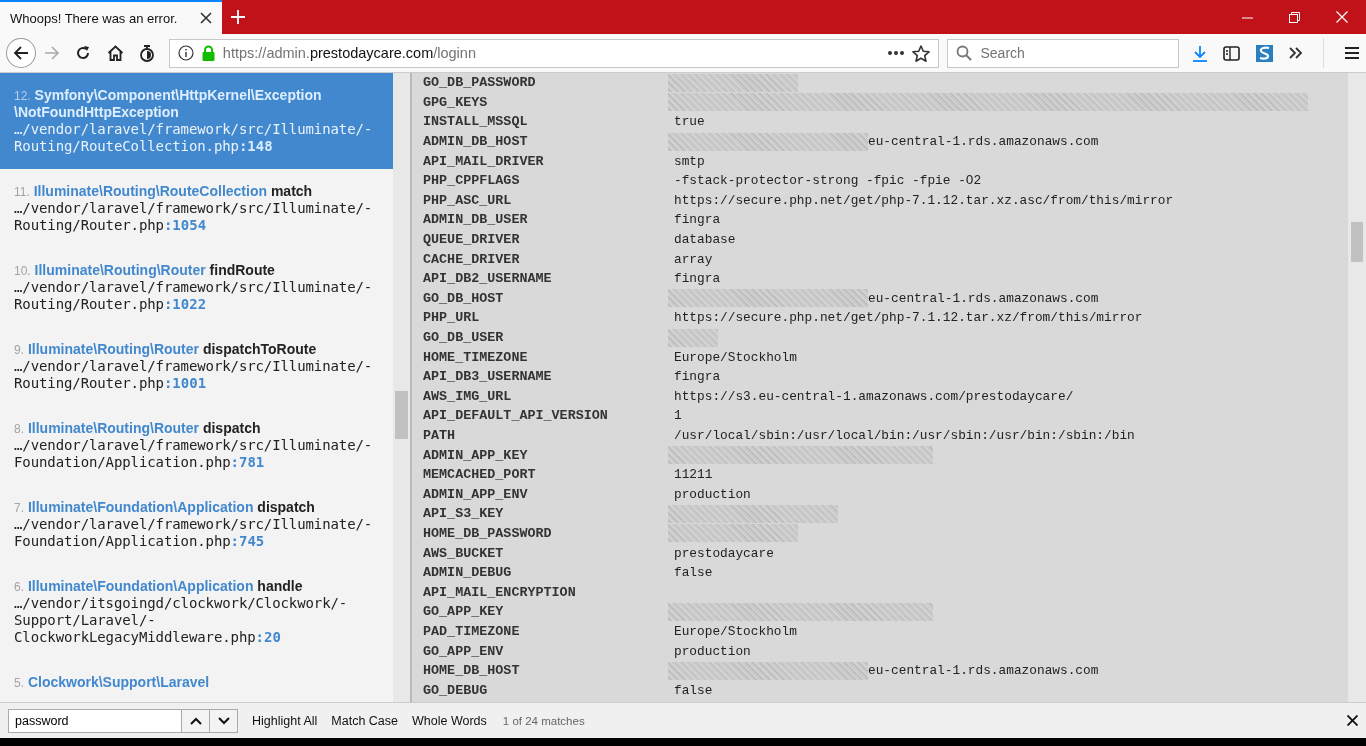  Describe the element at coordinates (19, 350) in the screenshot. I see `frame-number: 9.` at that location.